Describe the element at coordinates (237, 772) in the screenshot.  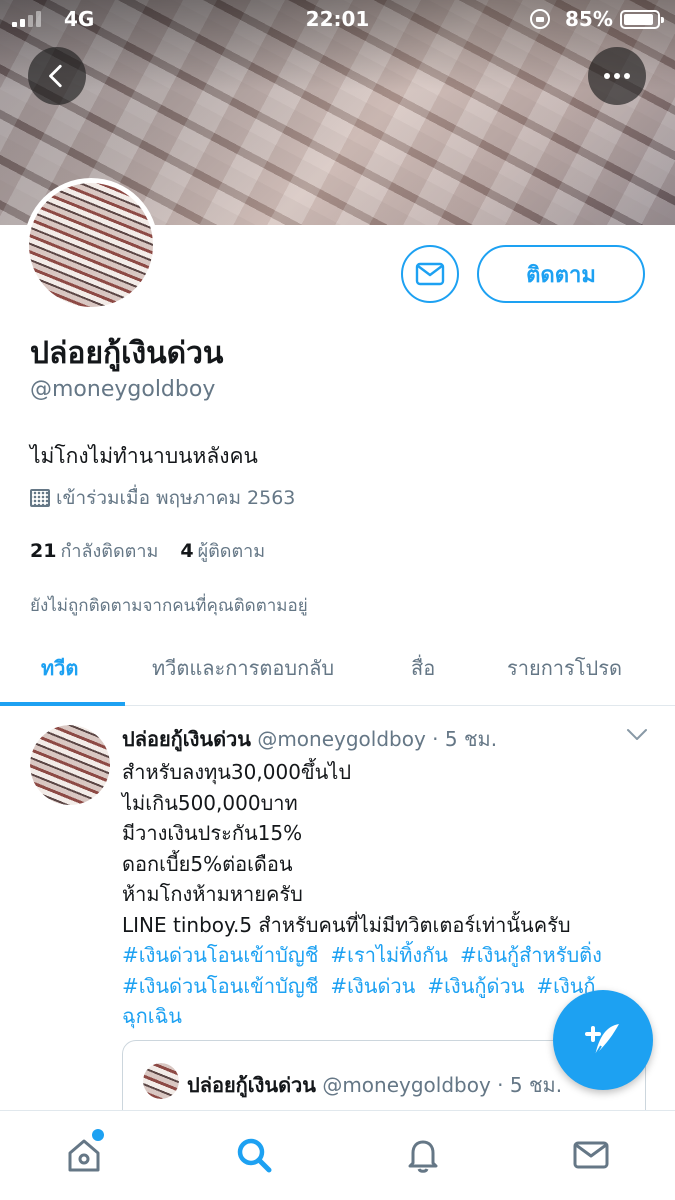
I see `tweet-line: สำหรับลงทุน30,000ขึ้นไป` at that location.